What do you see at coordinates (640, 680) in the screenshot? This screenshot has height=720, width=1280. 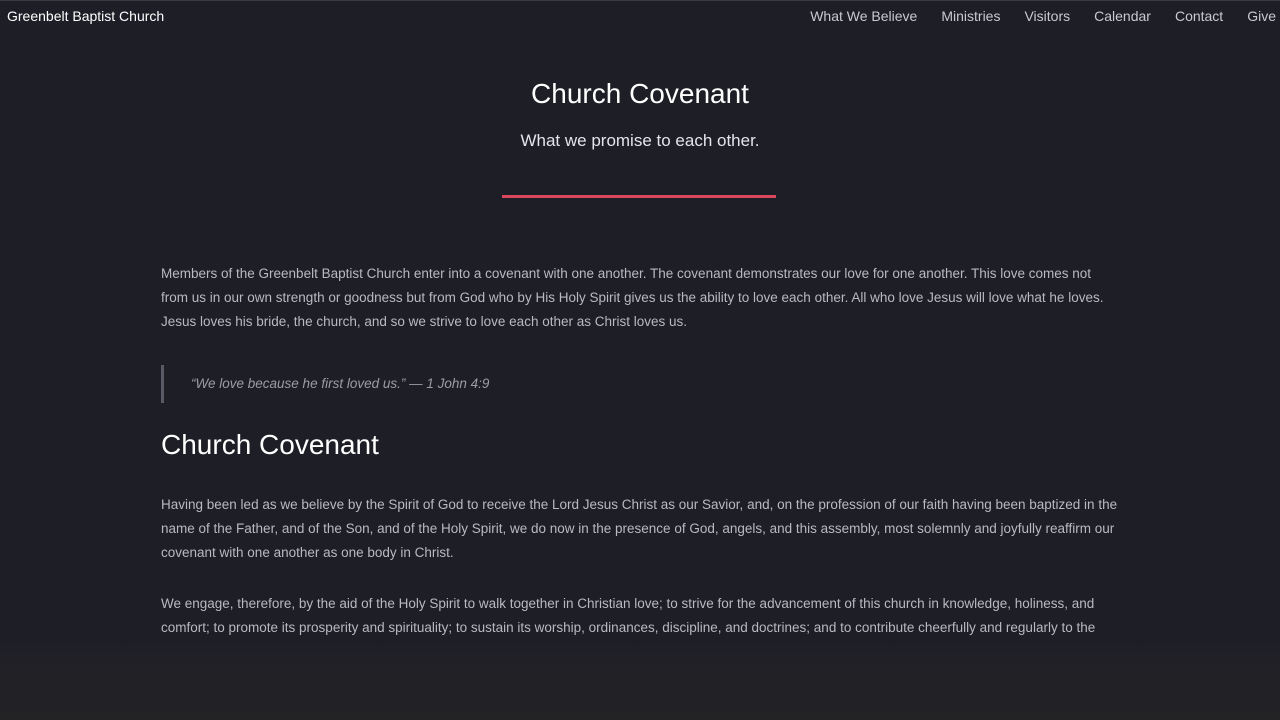 I see `bottom-background-fade` at bounding box center [640, 680].